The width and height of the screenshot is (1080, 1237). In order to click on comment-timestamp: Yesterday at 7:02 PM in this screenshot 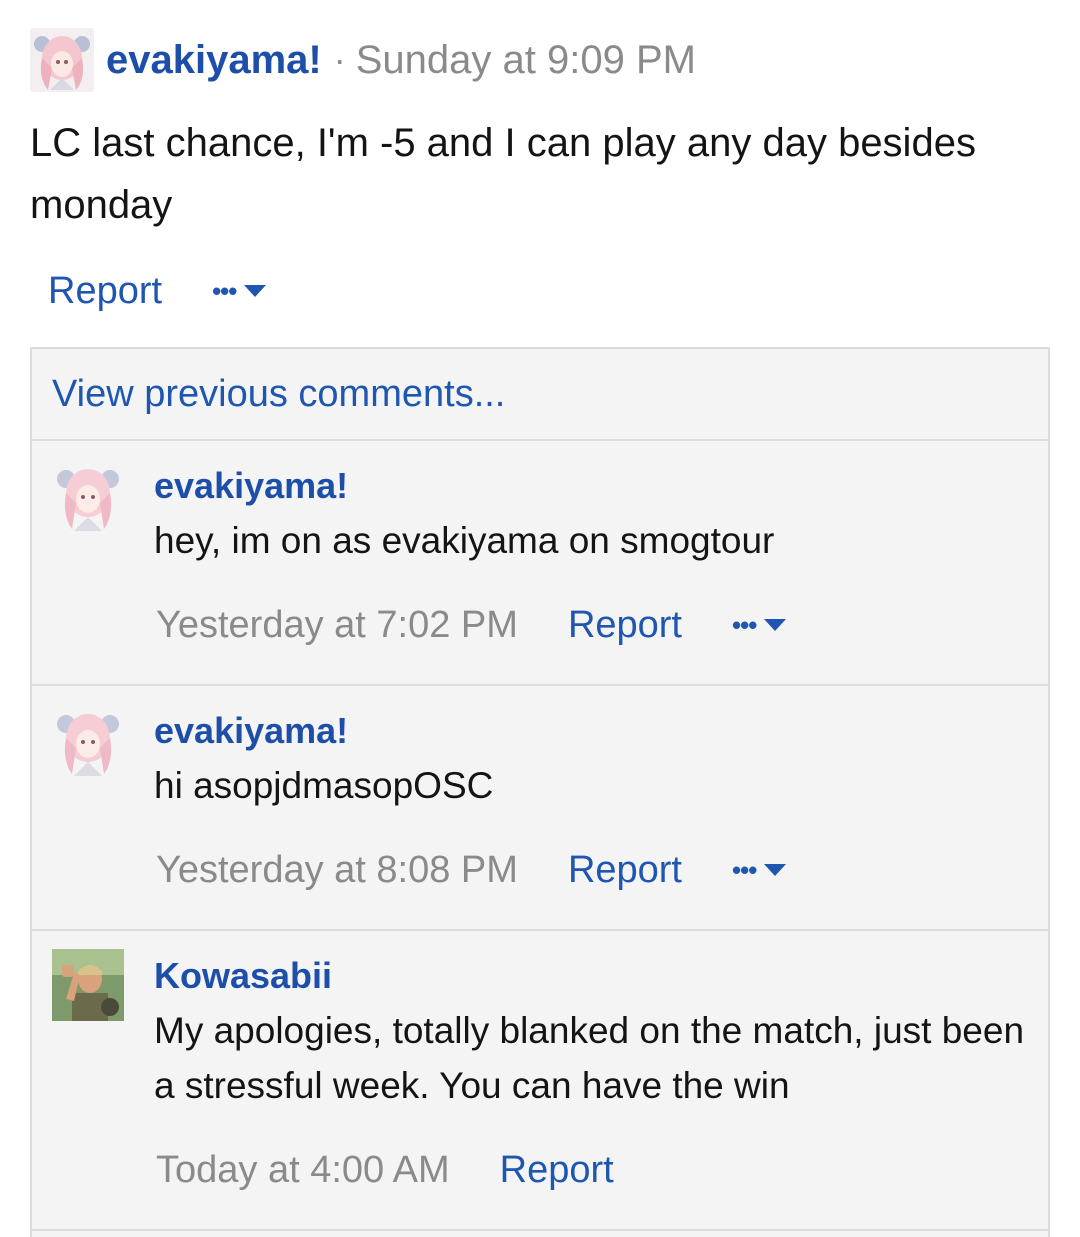, I will do `click(337, 625)`.